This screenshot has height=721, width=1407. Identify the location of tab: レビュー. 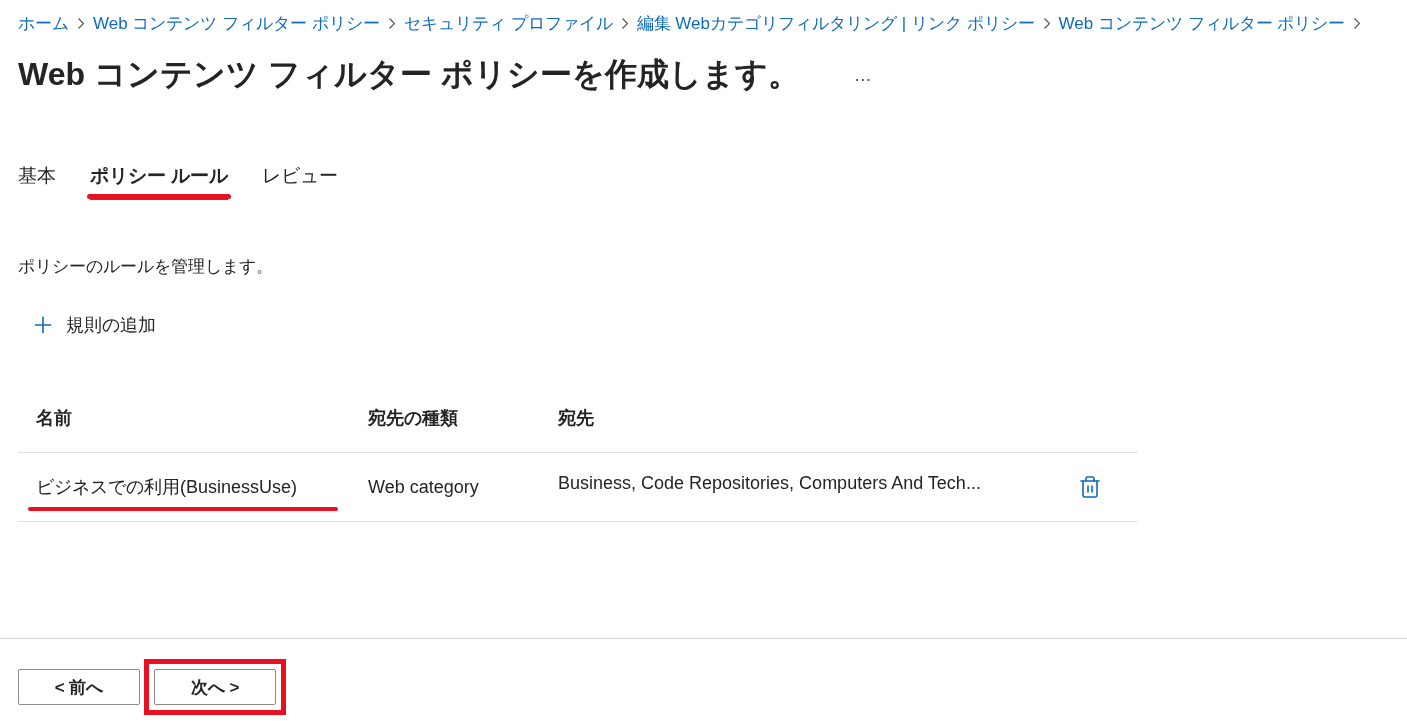
(300, 181).